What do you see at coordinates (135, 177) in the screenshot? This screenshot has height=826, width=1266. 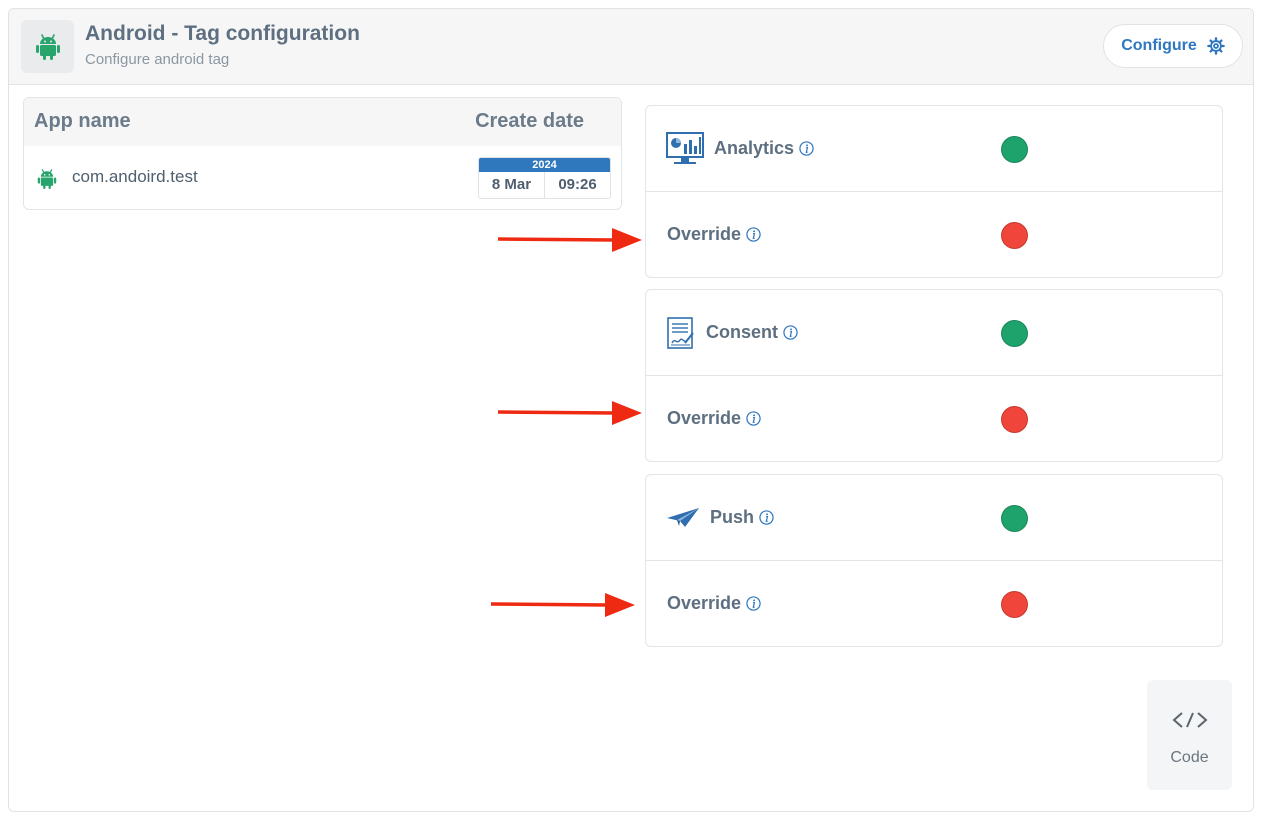 I see `app-name: com.andoird.test` at bounding box center [135, 177].